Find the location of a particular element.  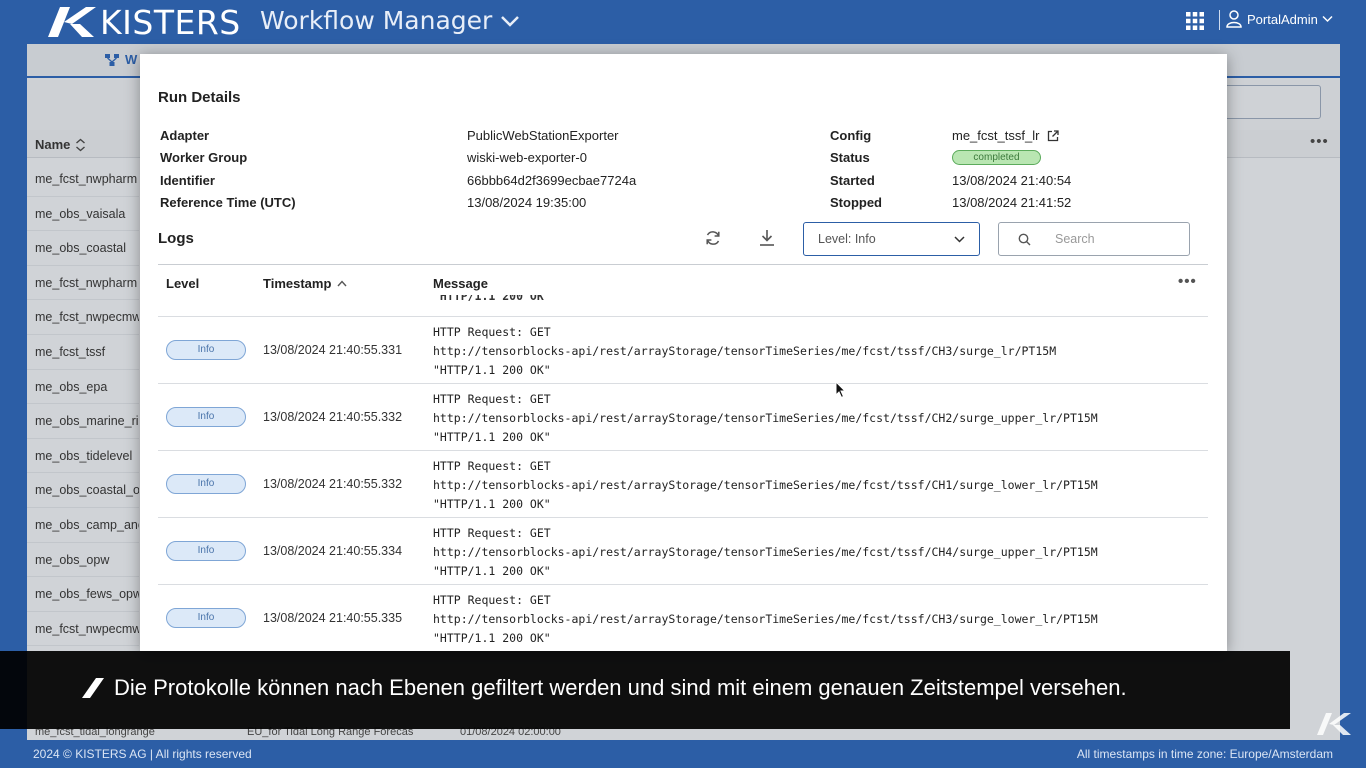

app-switcher: Workflow Manager is located at coordinates (390, 20).